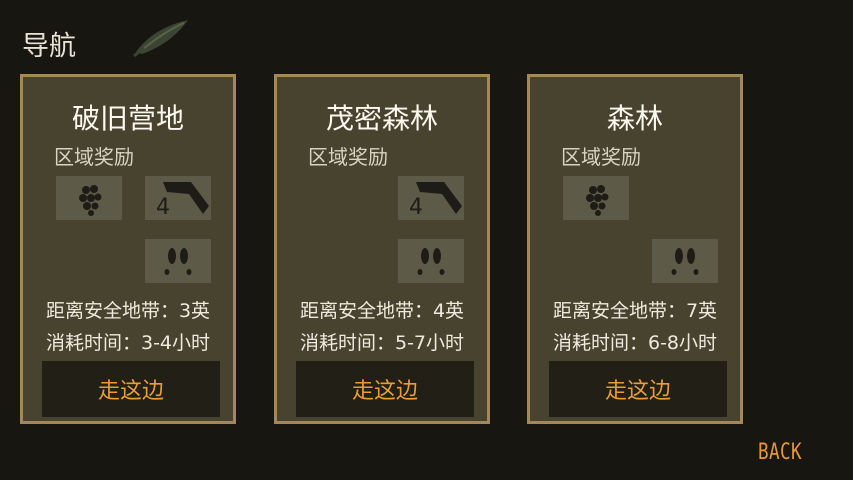 This screenshot has width=853, height=480. Describe the element at coordinates (175, 343) in the screenshot. I see `time-value: 3-4小时` at that location.